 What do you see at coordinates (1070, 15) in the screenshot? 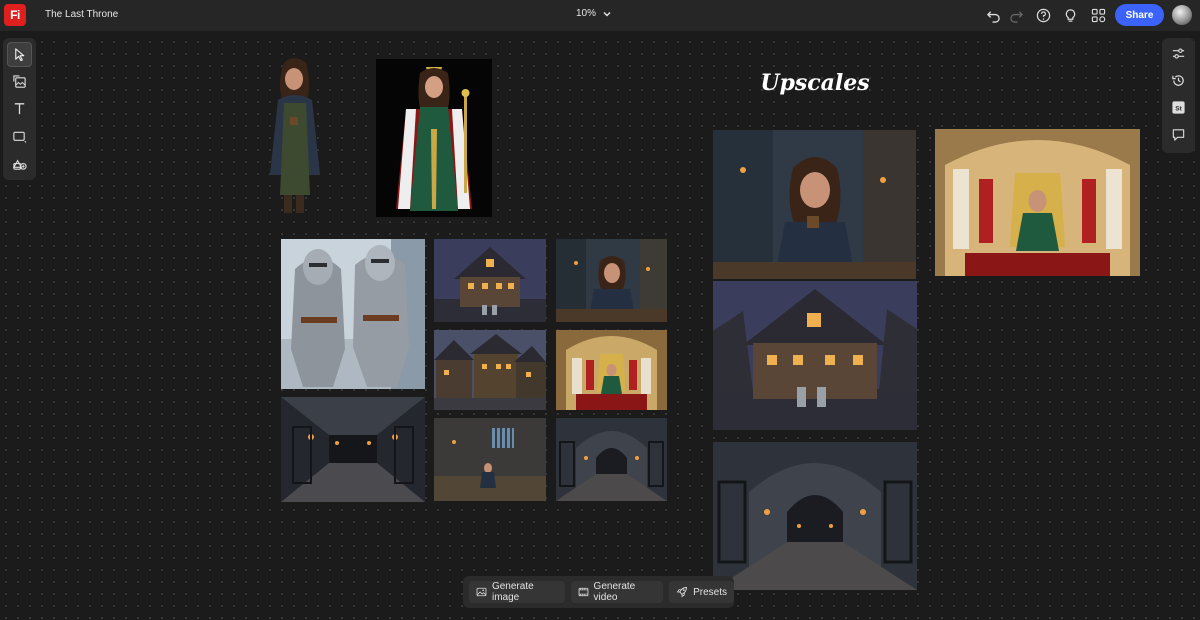
I see `lightbulb-icon` at bounding box center [1070, 15].